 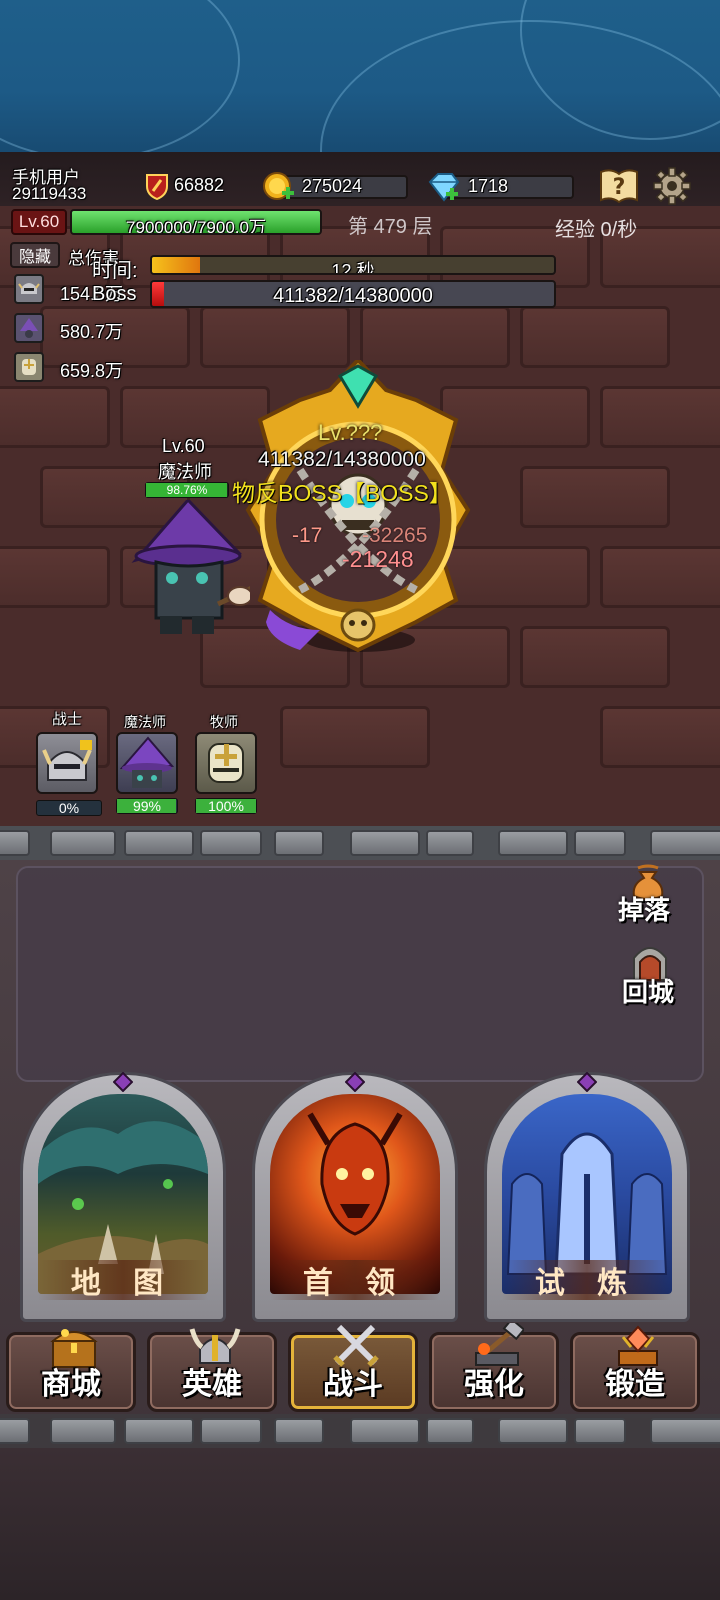 I want to click on team-percent-priest: 100%, so click(x=226, y=806).